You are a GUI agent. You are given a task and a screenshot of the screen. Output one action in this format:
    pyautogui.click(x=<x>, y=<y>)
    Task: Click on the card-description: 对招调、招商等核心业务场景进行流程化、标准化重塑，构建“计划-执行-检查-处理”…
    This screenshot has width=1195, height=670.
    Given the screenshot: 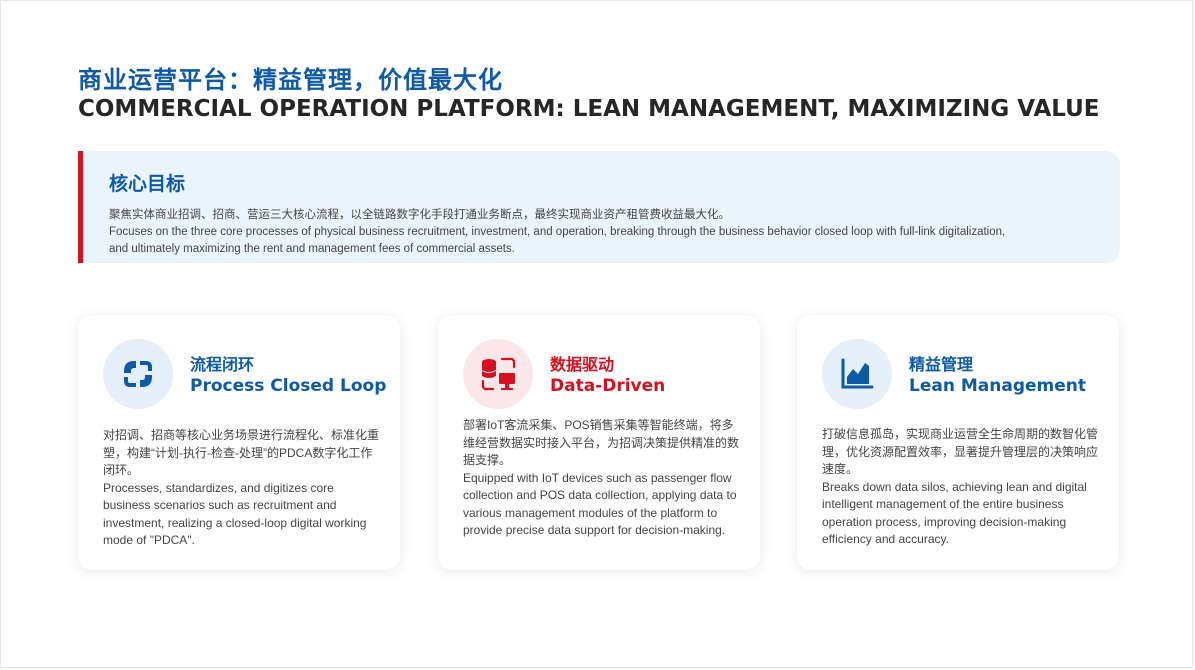 What is the action you would take?
    pyautogui.click(x=243, y=488)
    